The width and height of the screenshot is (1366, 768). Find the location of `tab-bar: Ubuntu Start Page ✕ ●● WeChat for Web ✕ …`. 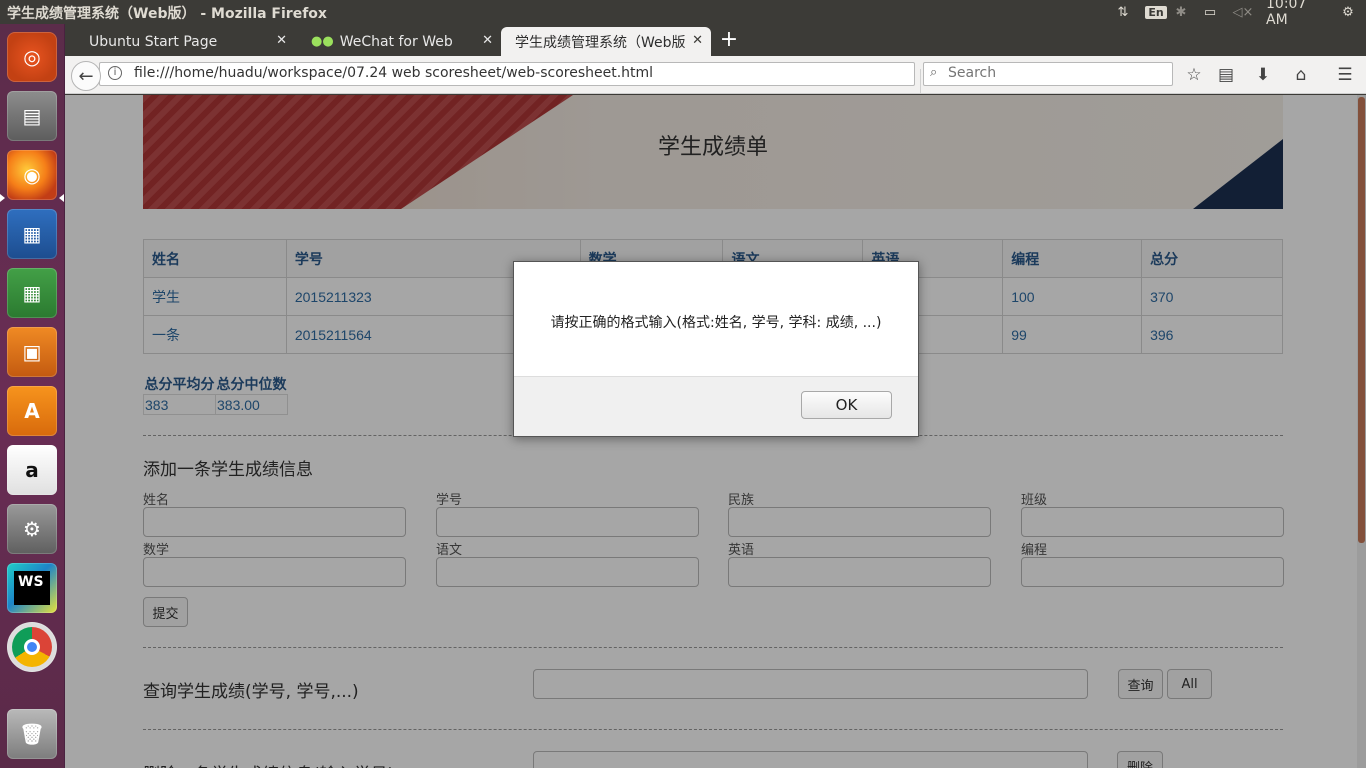

tab-bar: Ubuntu Start Page ✕ ●● WeChat for Web ✕ … is located at coordinates (715, 40).